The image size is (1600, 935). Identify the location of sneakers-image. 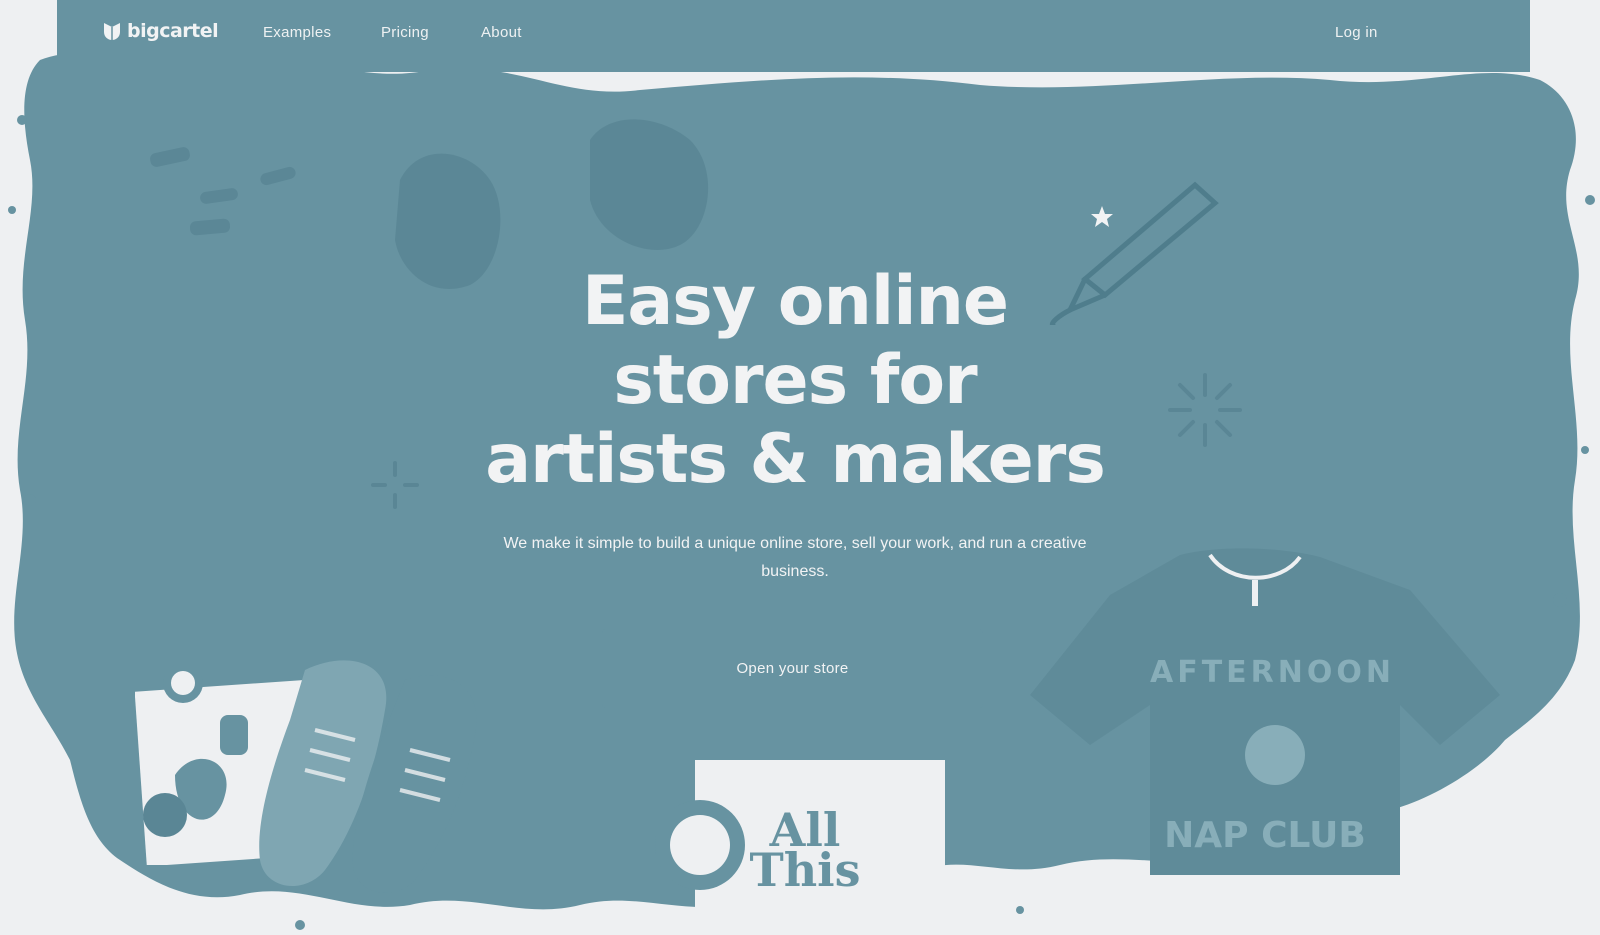
(368, 776).